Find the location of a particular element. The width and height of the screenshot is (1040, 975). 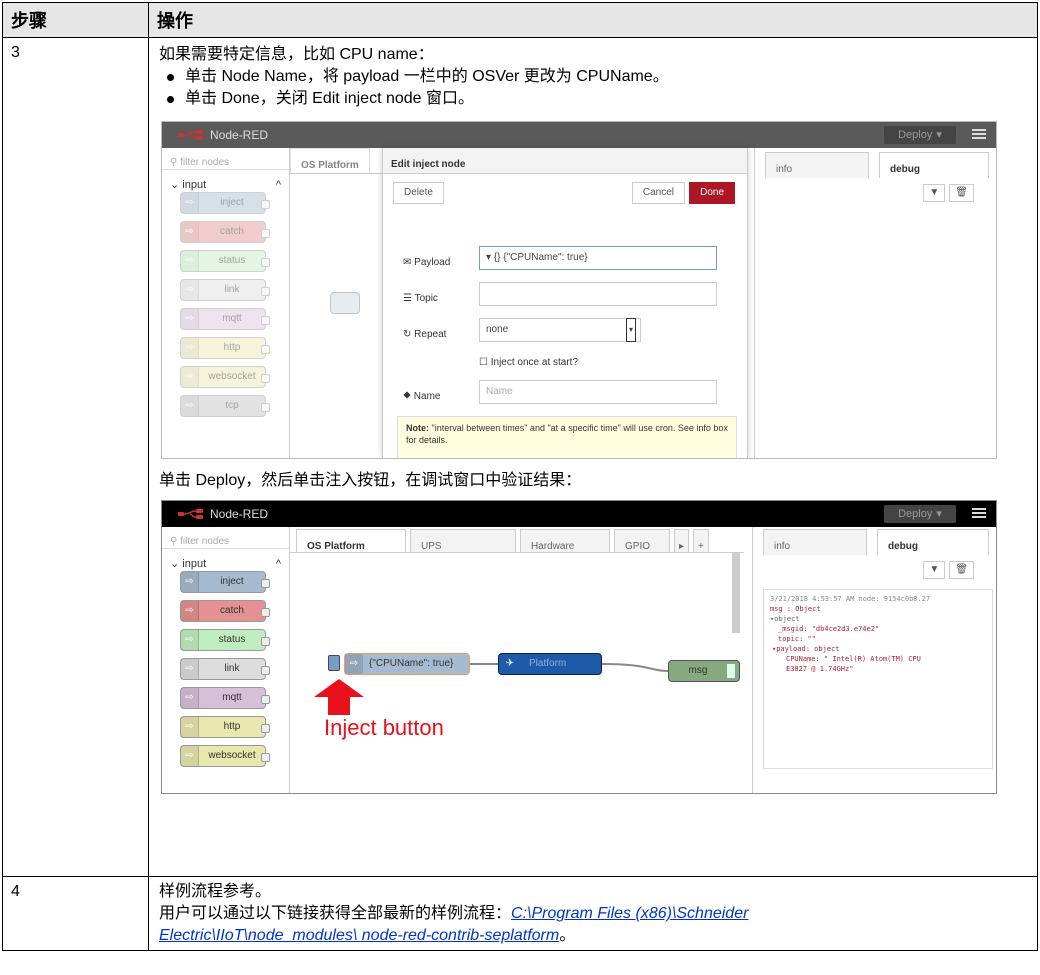

palette-node-label: catch is located at coordinates (232, 231).